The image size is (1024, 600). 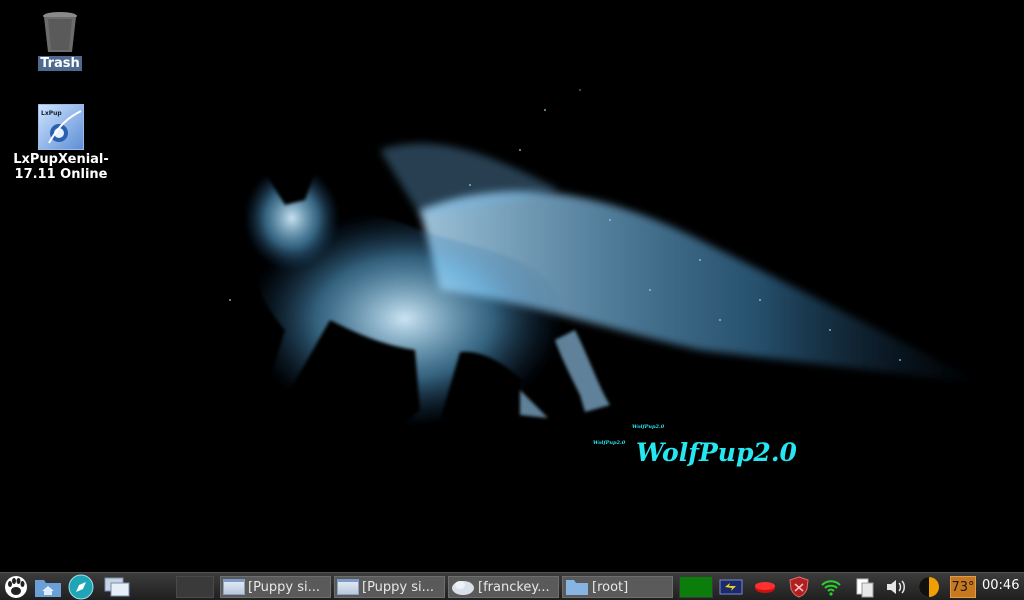 I want to click on browser-launcher, so click(x=81, y=587).